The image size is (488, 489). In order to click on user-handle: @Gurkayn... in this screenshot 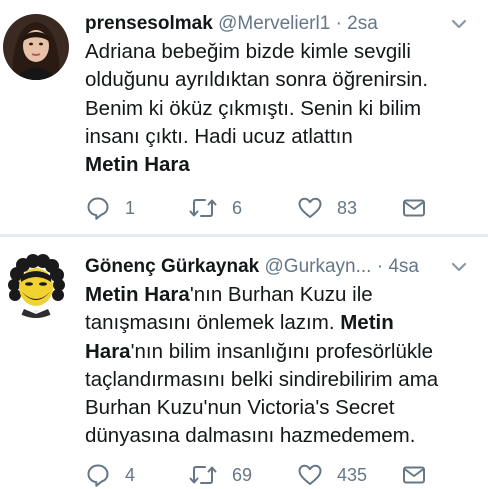, I will do `click(318, 266)`.